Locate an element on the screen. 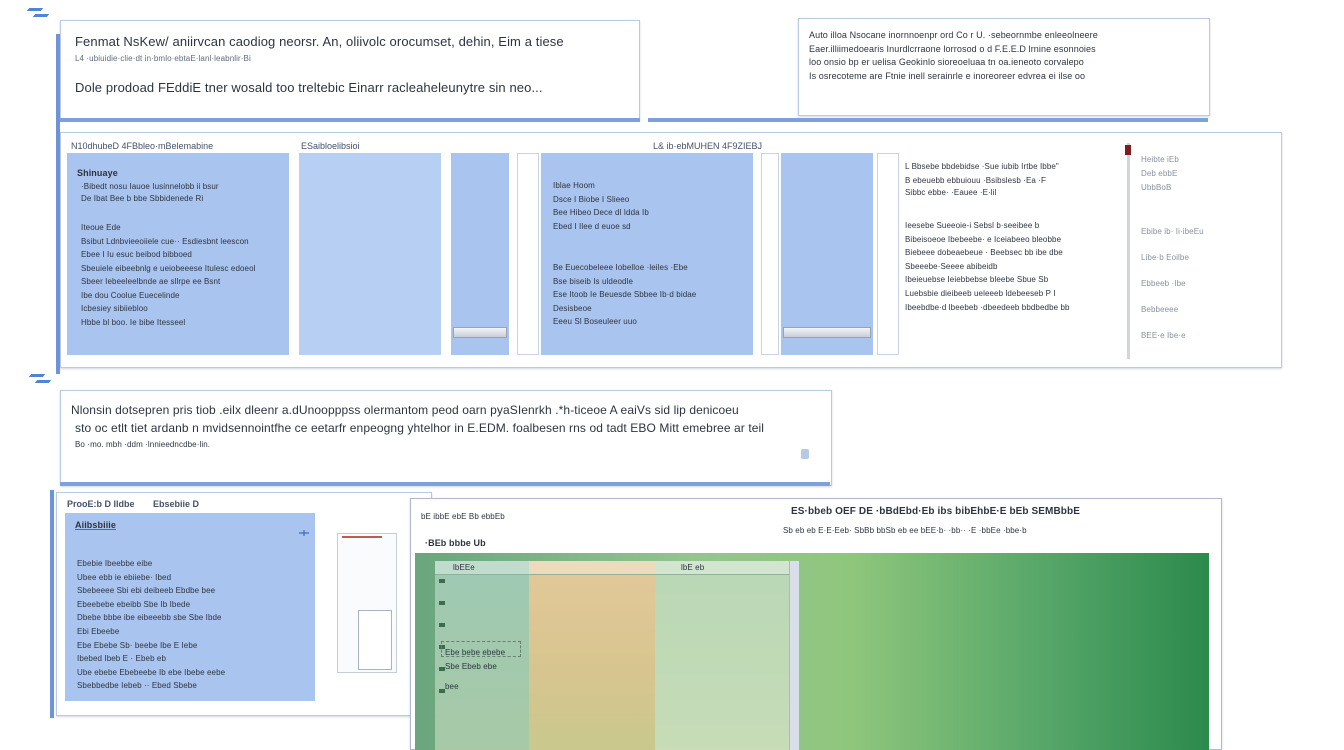  list-item: Ebee I Iu esuc beibod bibboed is located at coordinates (181, 255).